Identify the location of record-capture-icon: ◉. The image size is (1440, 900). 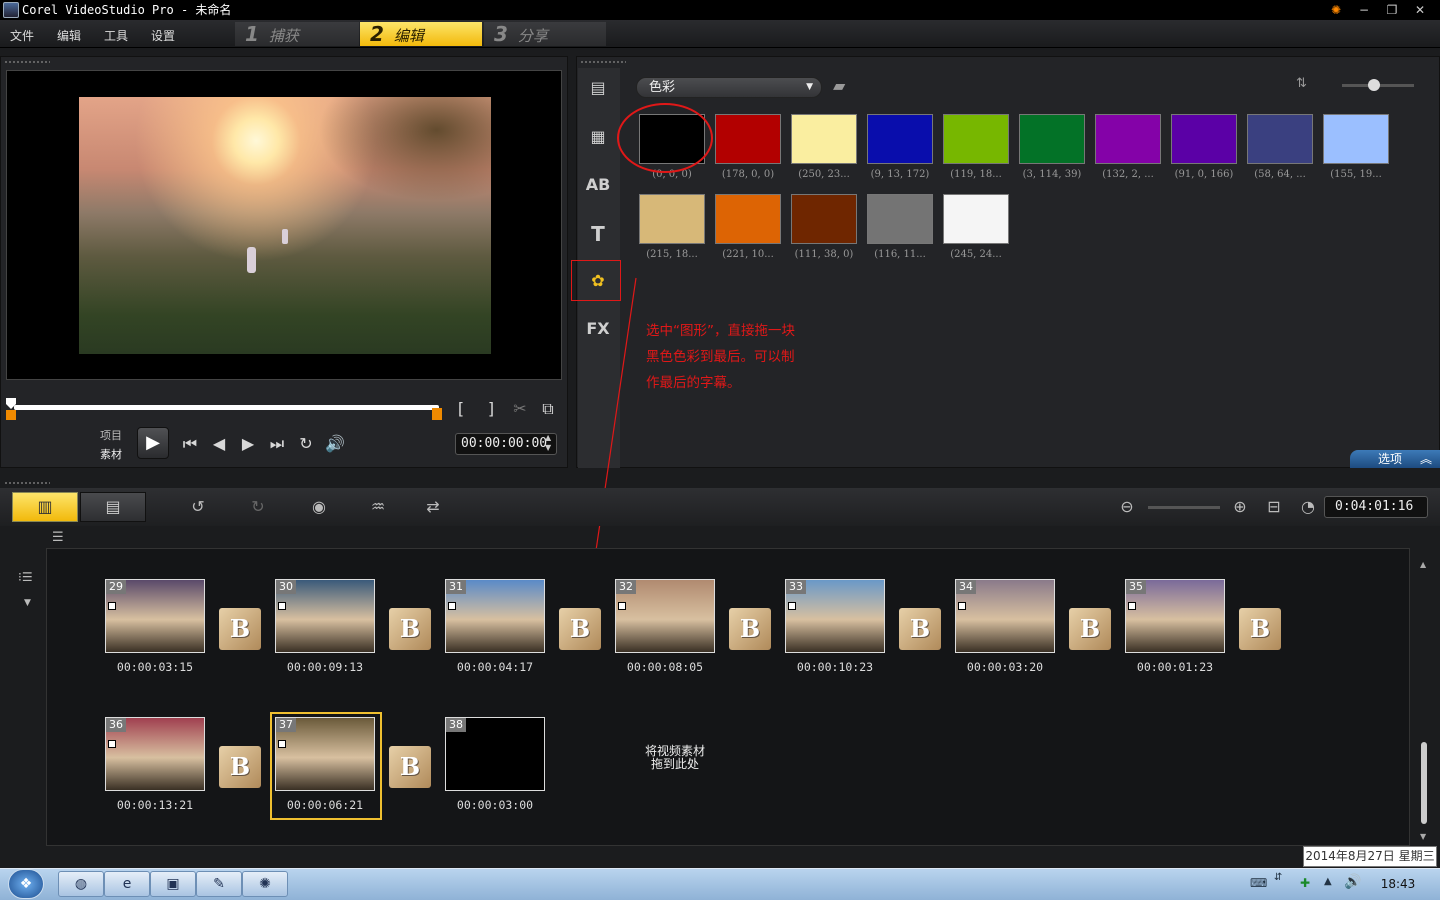
(319, 507).